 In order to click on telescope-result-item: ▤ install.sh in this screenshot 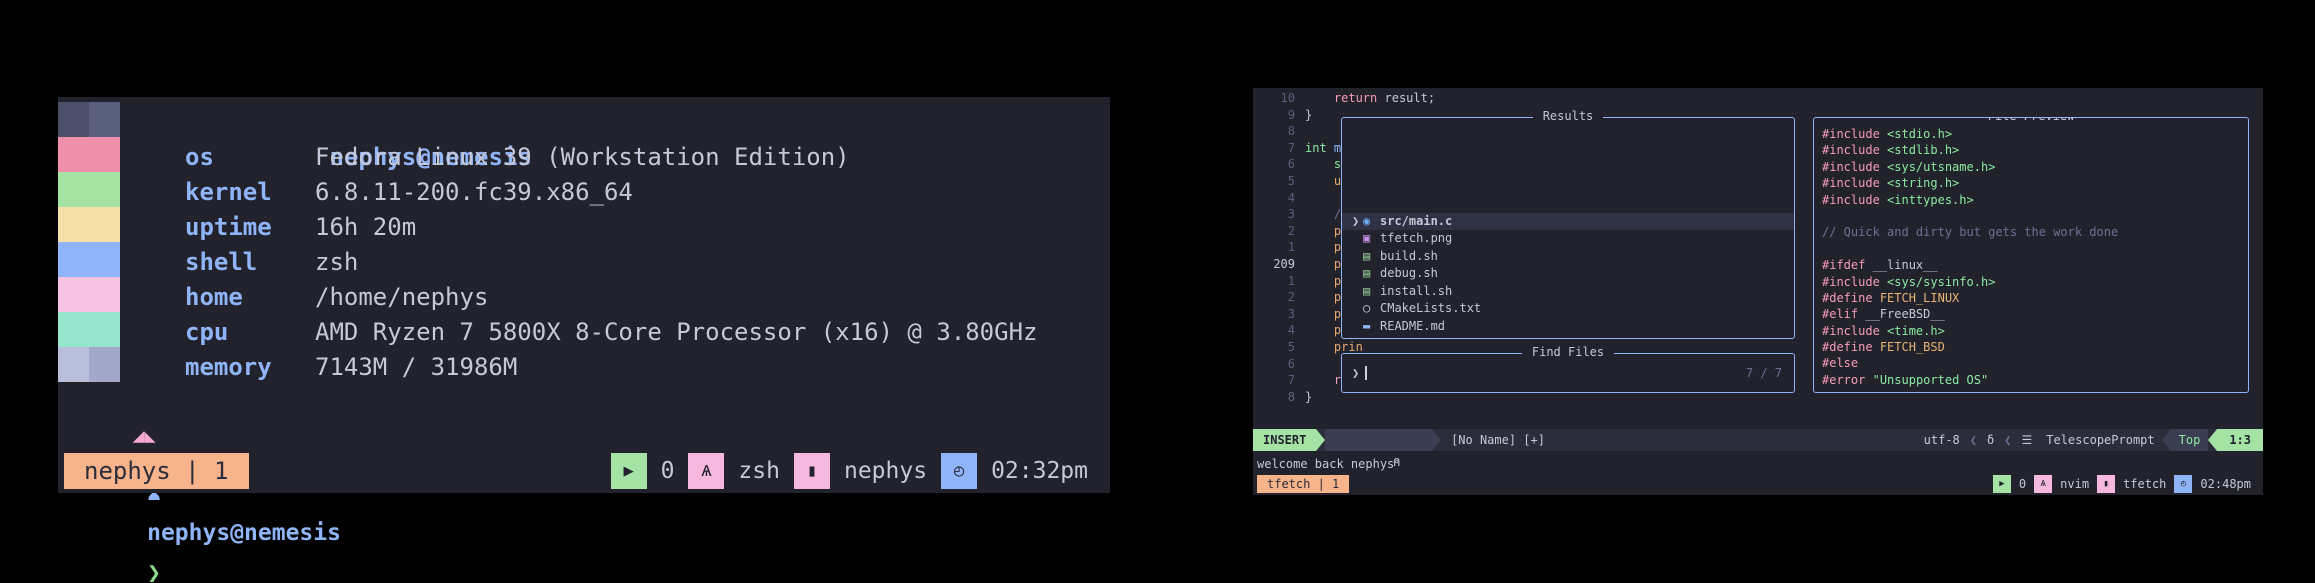, I will do `click(1568, 292)`.